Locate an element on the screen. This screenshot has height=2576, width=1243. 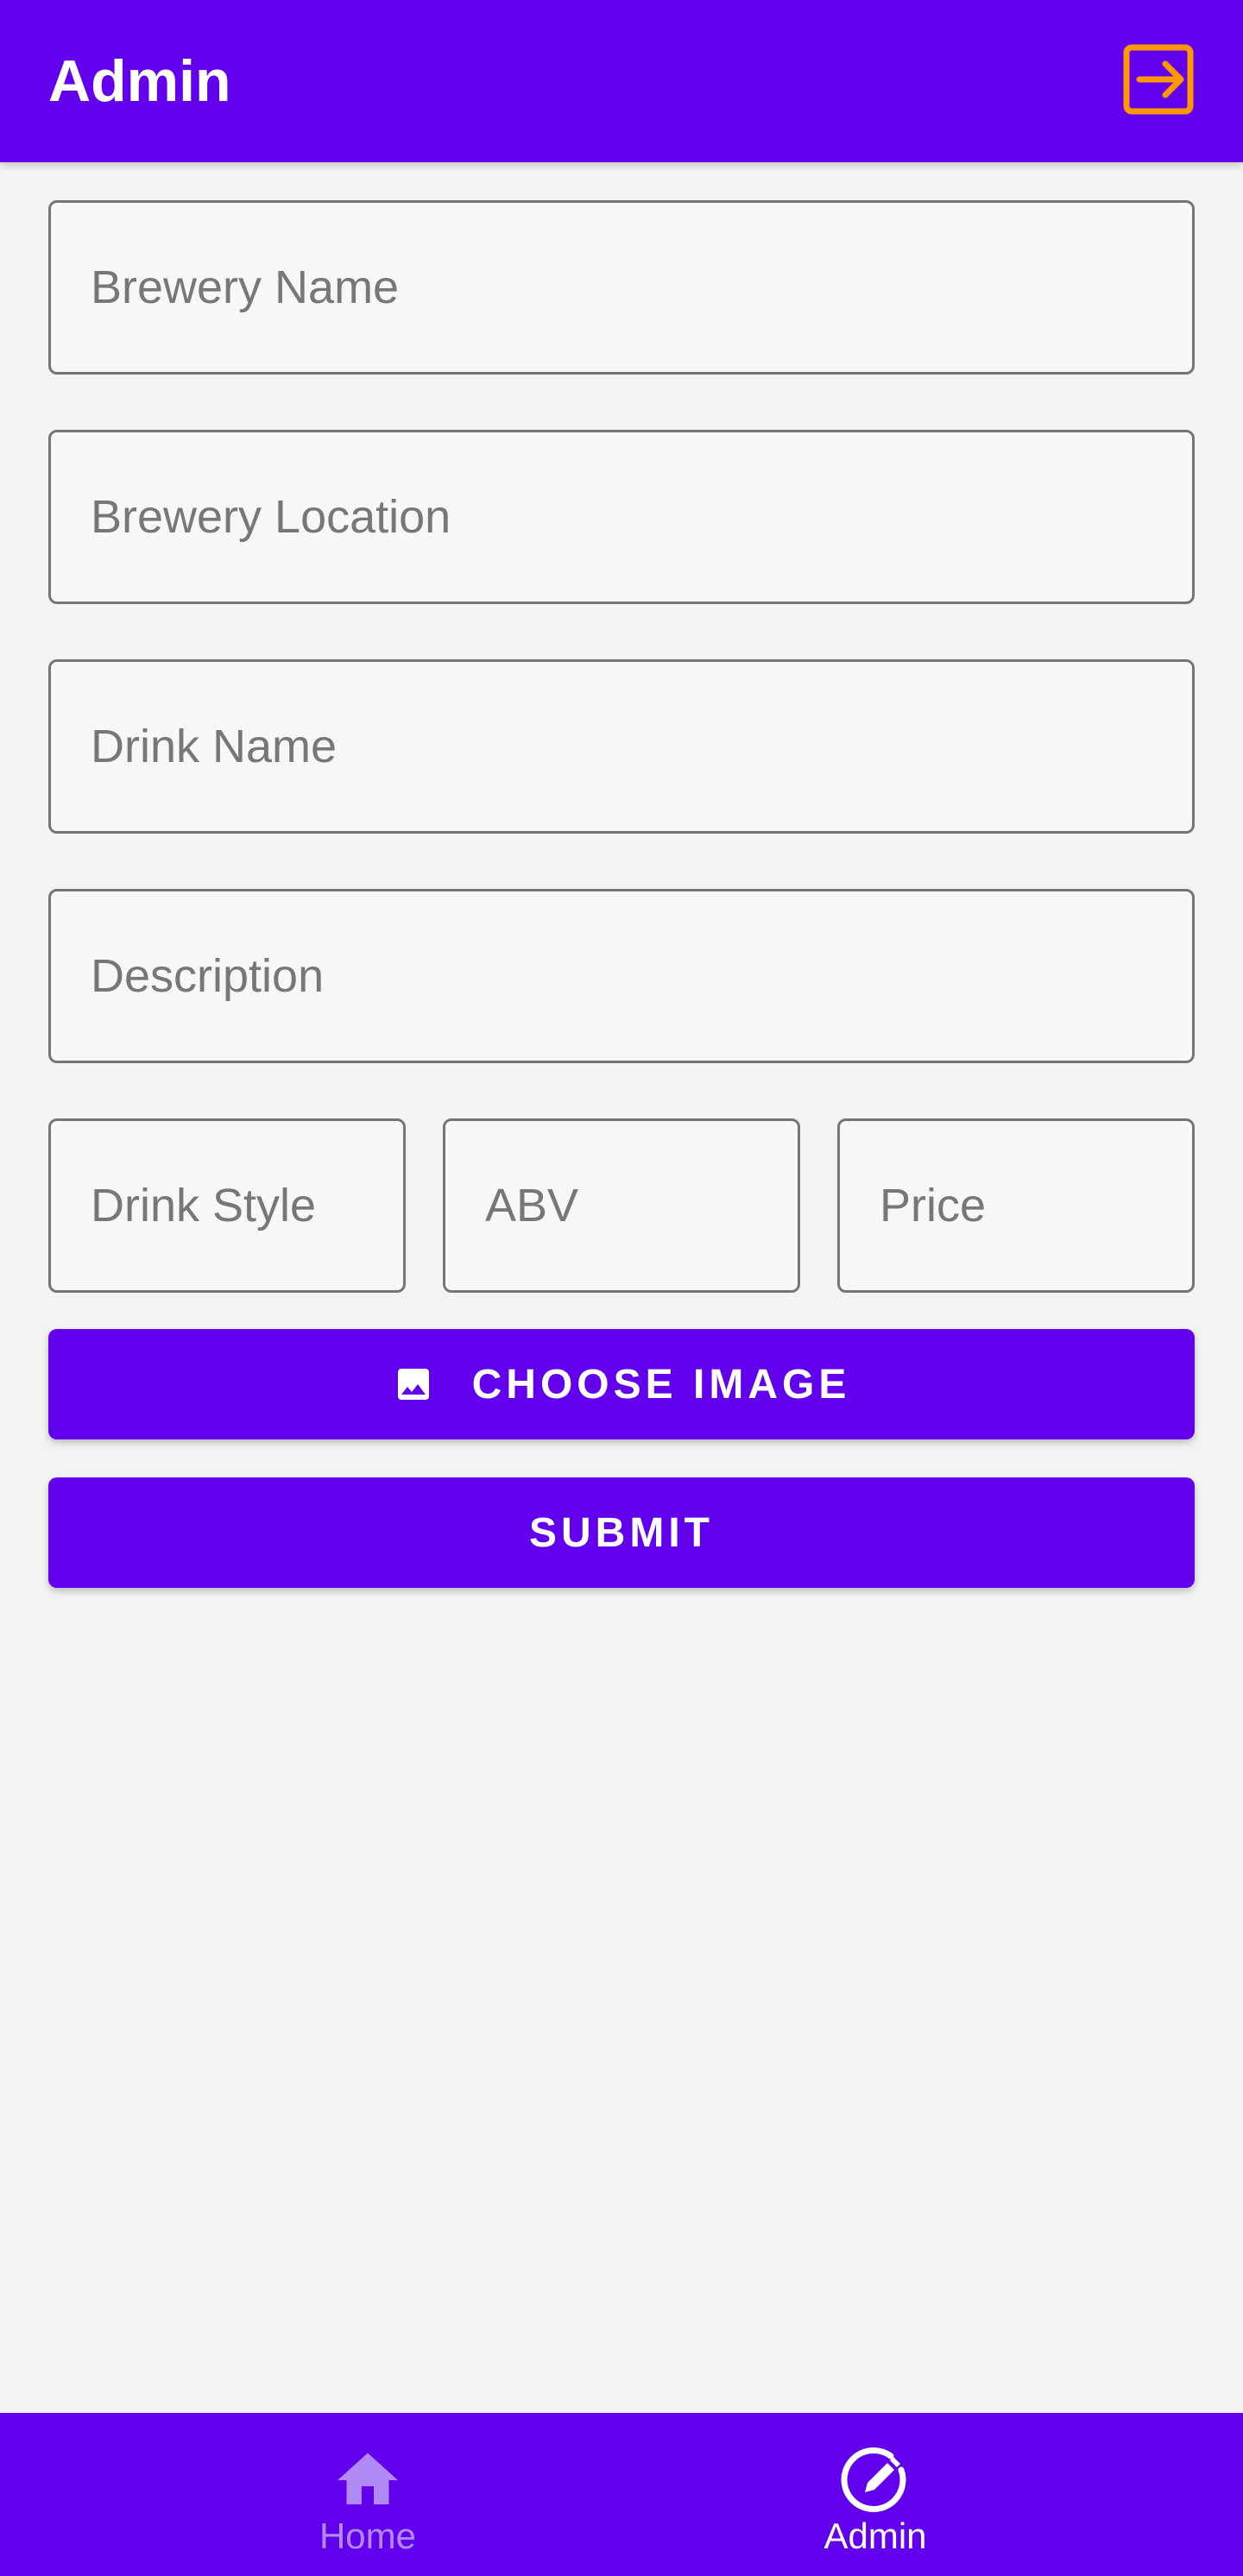
nav-item-label: Admin is located at coordinates (875, 2536).